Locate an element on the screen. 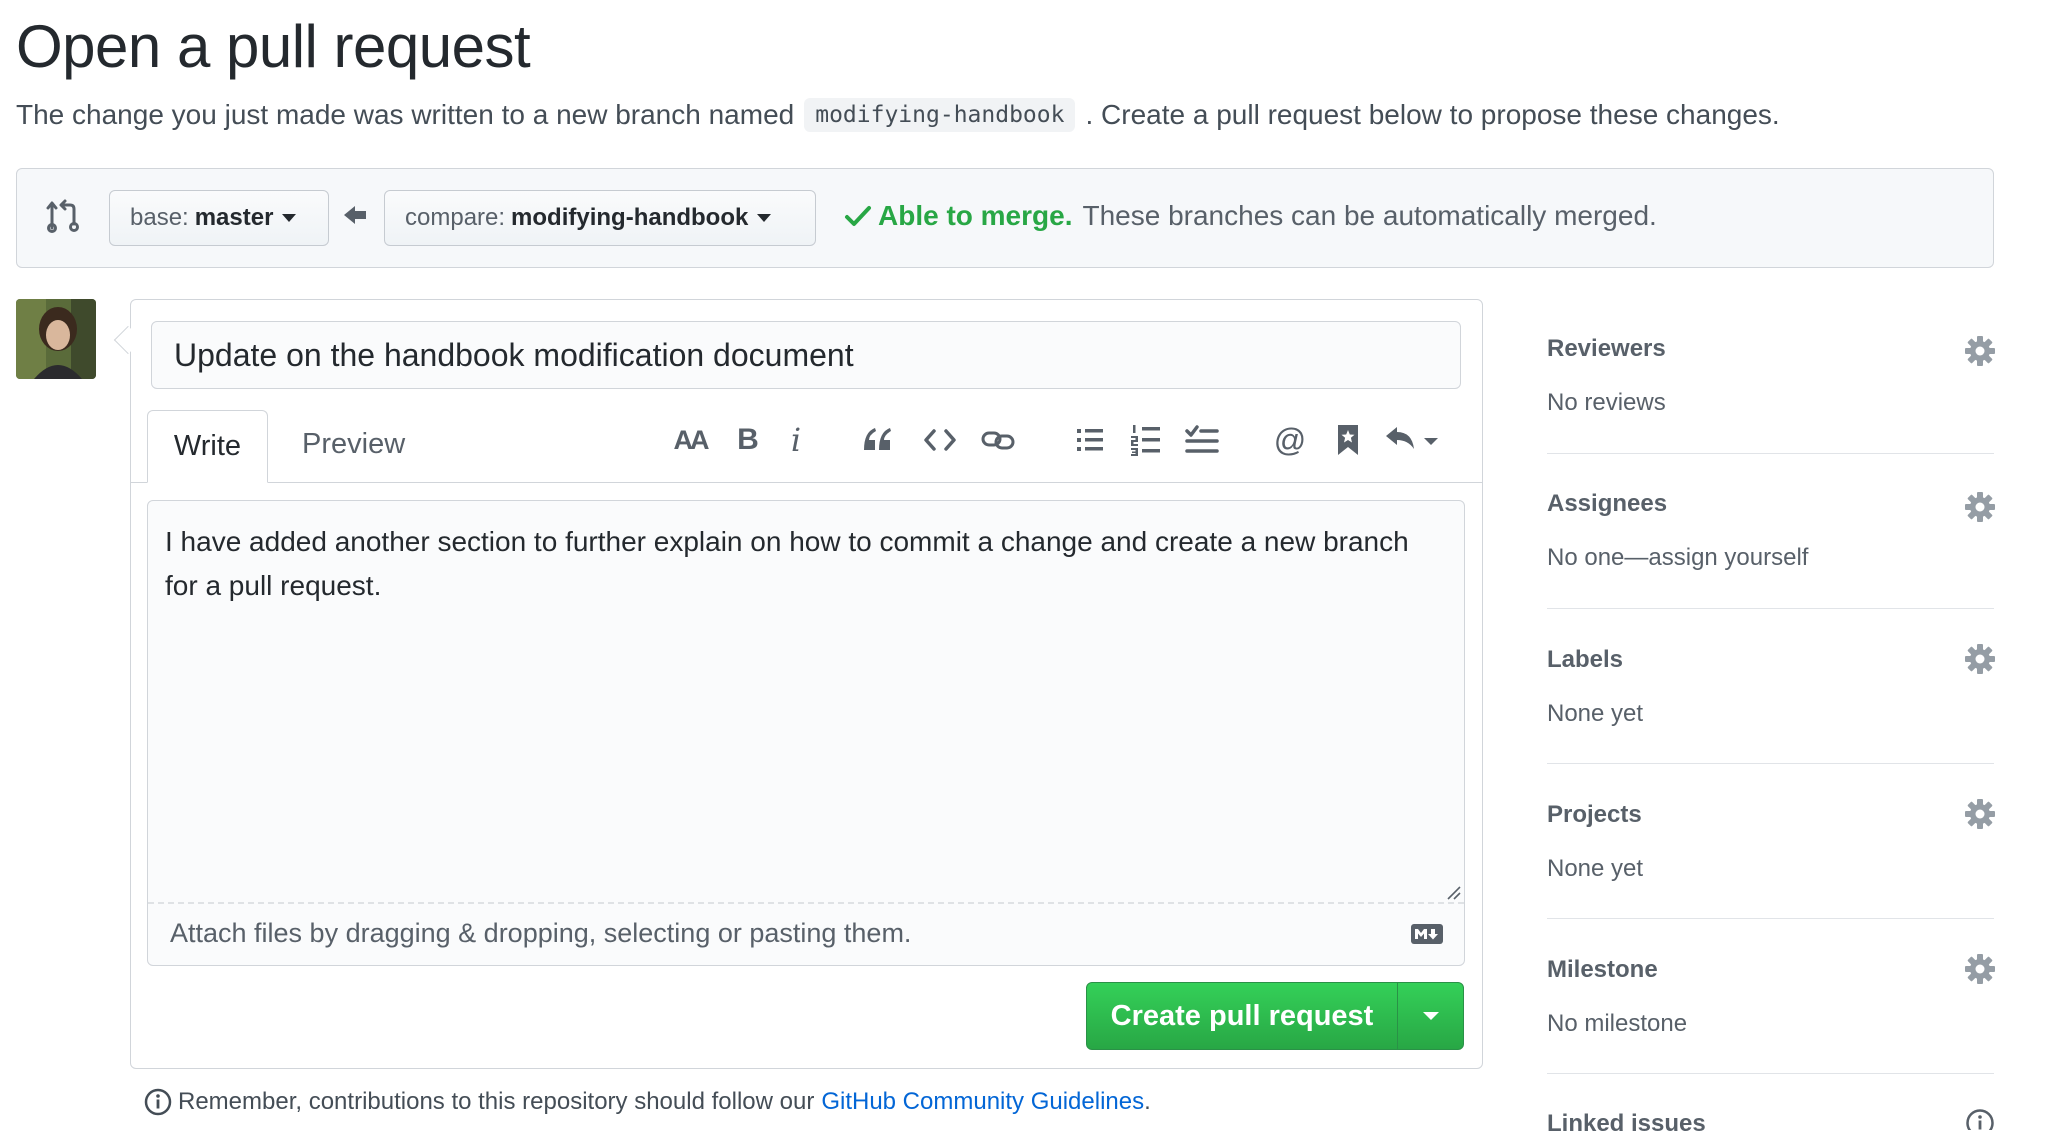  unordered-list-icon is located at coordinates (1090, 440).